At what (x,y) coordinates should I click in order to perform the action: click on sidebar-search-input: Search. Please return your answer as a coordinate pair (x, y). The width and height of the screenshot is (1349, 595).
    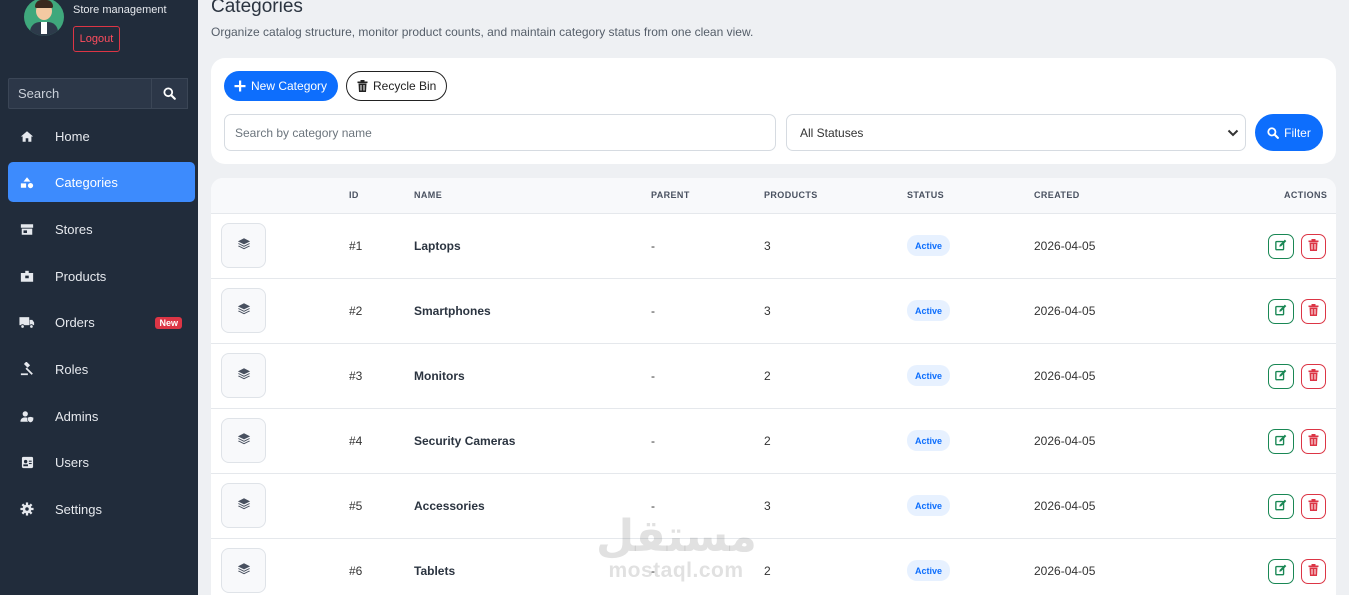
    Looking at the image, I should click on (79, 93).